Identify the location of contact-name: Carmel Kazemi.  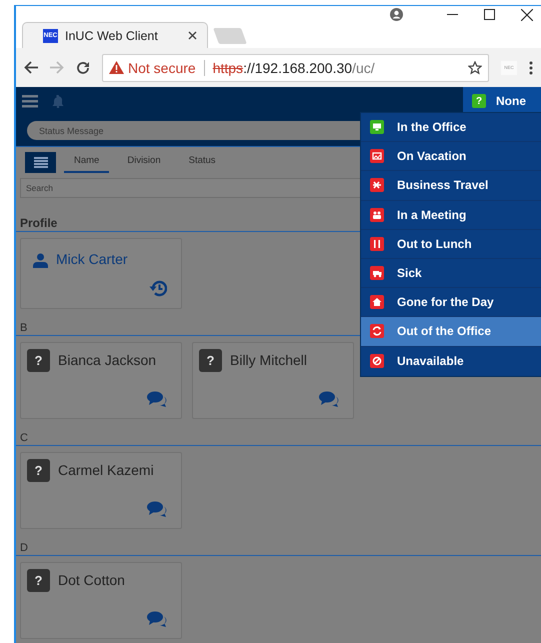
(106, 469).